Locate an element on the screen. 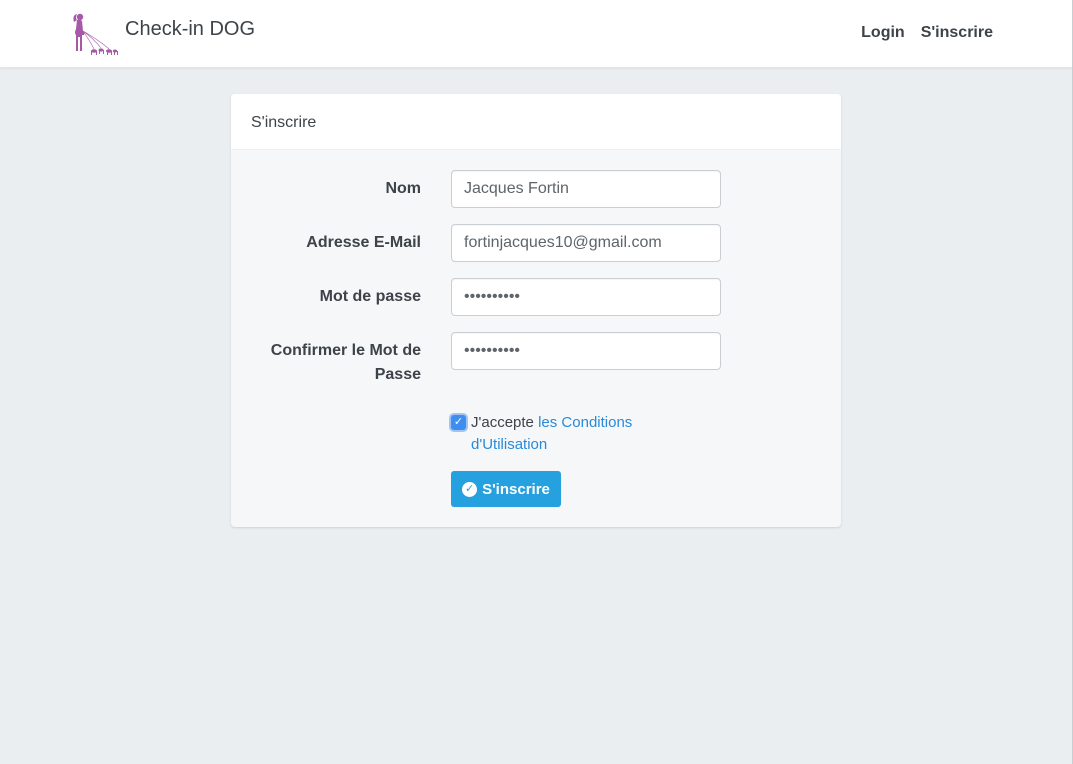 The height and width of the screenshot is (764, 1073). submit-label: S'inscrire is located at coordinates (516, 489).